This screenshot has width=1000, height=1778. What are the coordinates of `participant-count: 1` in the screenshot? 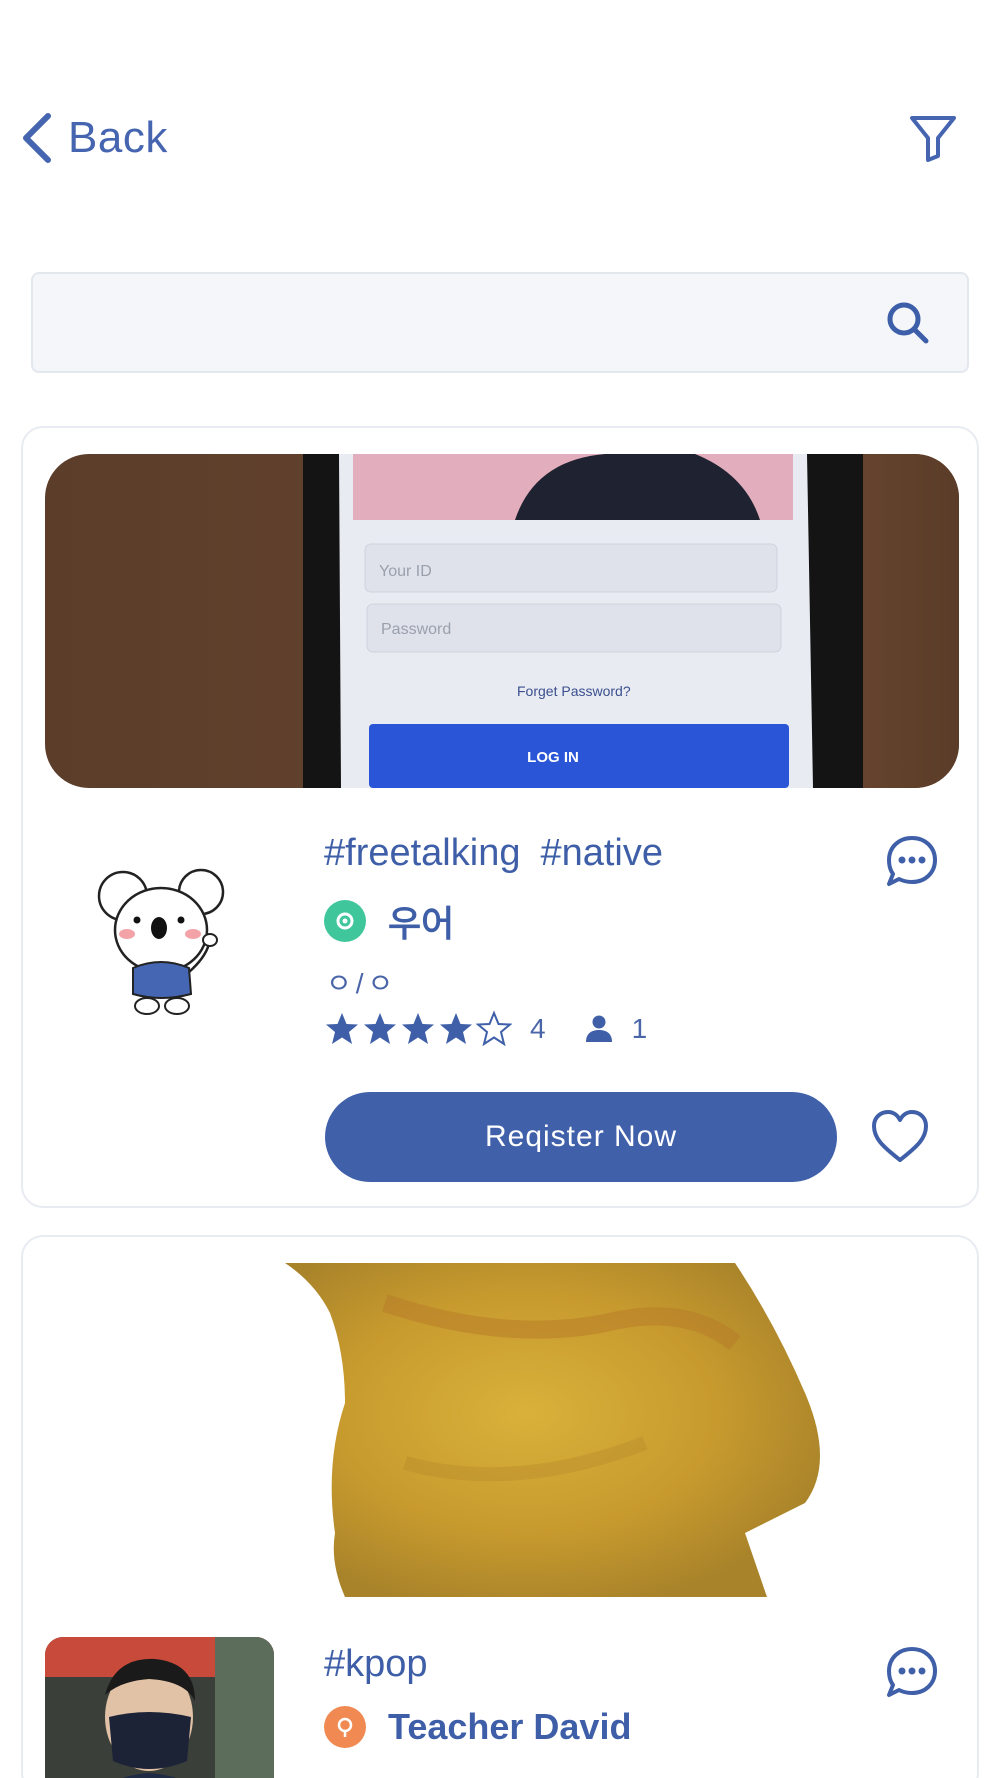 It's located at (639, 1028).